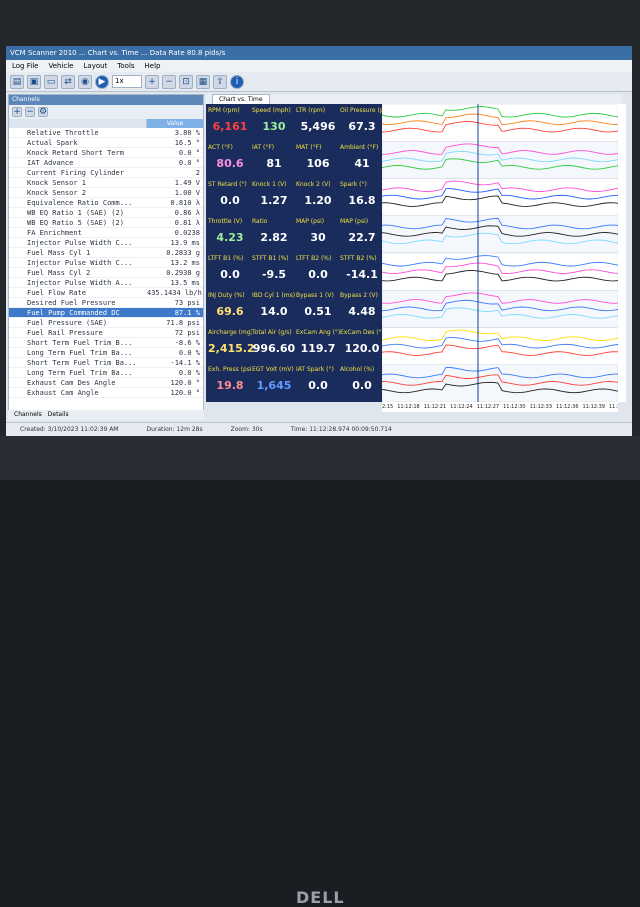  What do you see at coordinates (85, 81) in the screenshot?
I see `record-icon: ◉` at bounding box center [85, 81].